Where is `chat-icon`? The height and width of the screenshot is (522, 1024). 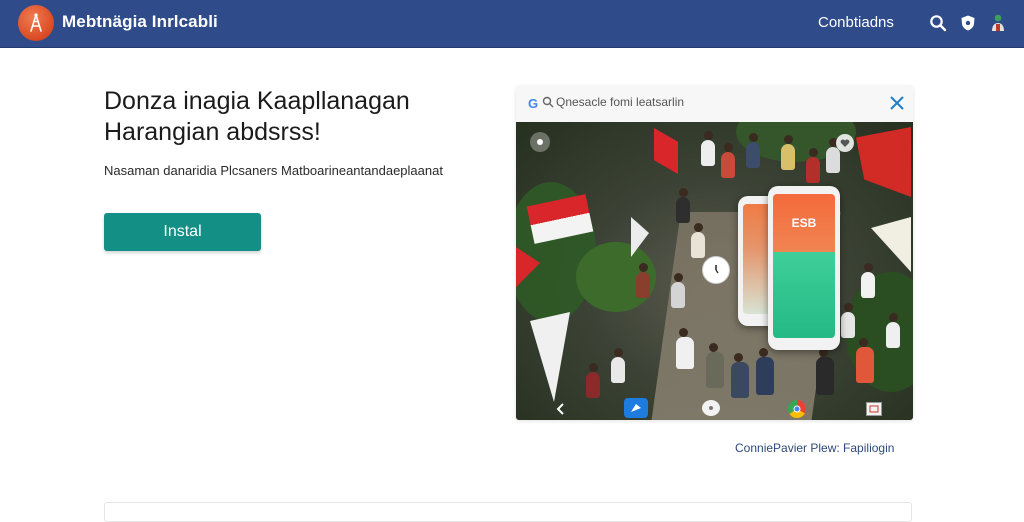
chat-icon is located at coordinates (711, 408).